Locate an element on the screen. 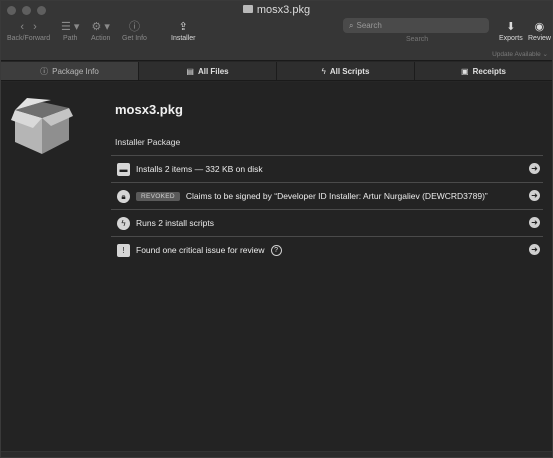 This screenshot has height=458, width=553. chevron-left-right-icon: ‹ › is located at coordinates (28, 27).